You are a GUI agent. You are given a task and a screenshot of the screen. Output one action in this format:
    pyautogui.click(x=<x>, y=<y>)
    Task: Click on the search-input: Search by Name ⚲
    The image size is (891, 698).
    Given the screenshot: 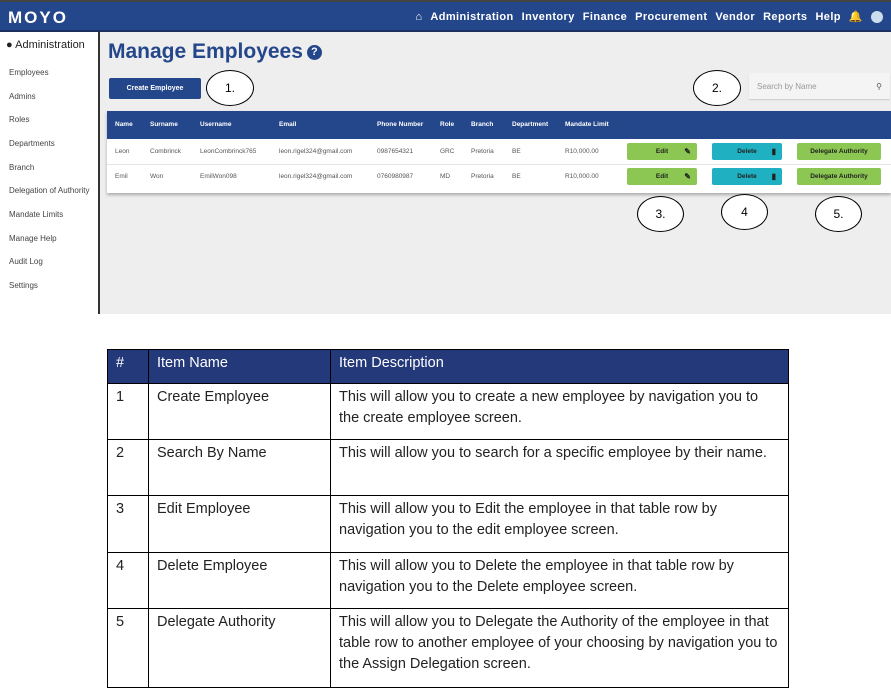 What is the action you would take?
    pyautogui.click(x=819, y=86)
    